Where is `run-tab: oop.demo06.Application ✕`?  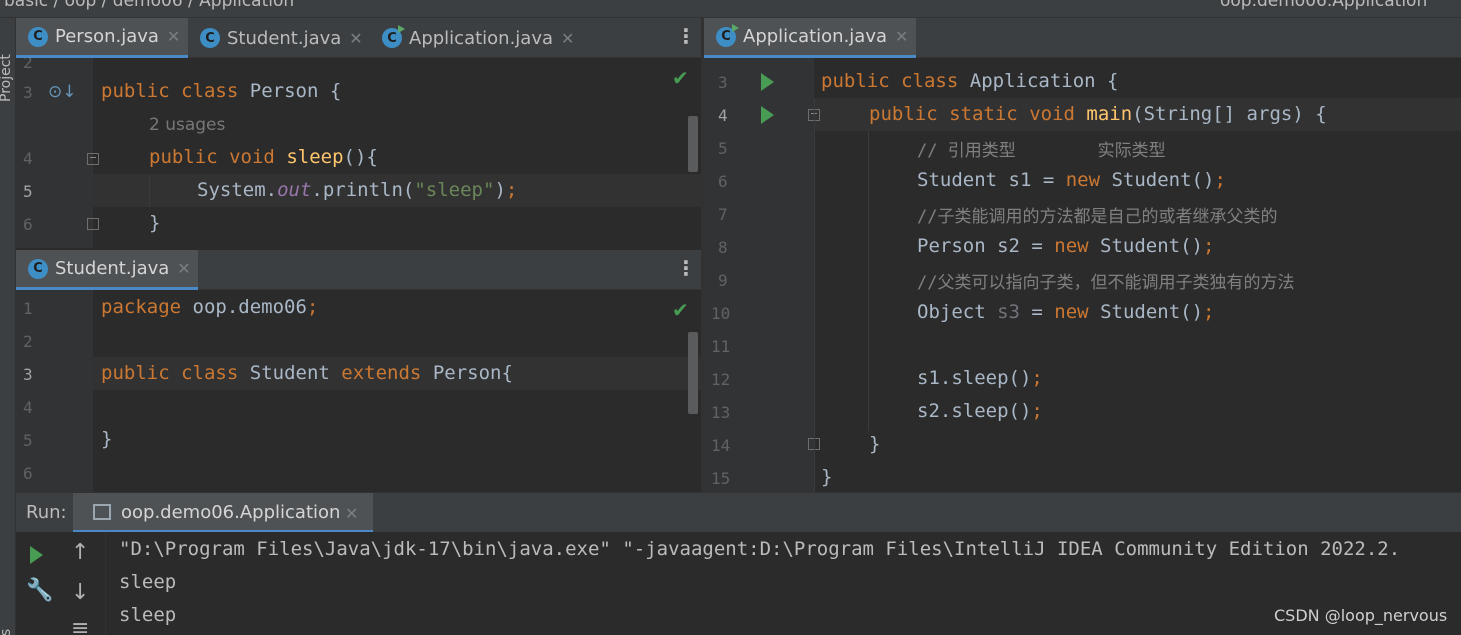 run-tab: oop.demo06.Application ✕ is located at coordinates (223, 513).